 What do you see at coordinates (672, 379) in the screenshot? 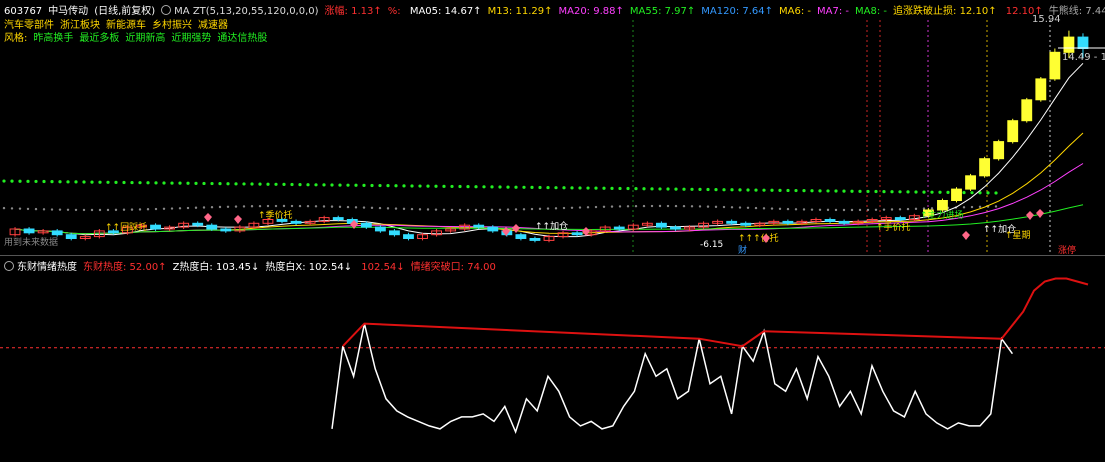
I see `heat-line` at bounding box center [672, 379].